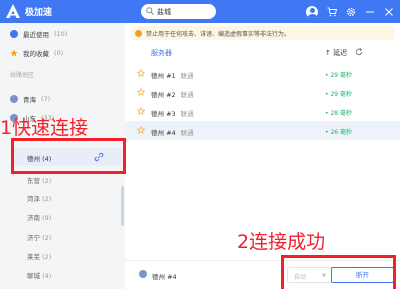 Image resolution: width=400 pixels, height=289 pixels. Describe the element at coordinates (44, 128) in the screenshot. I see `annotation-step1-text: 1快速连接` at that location.